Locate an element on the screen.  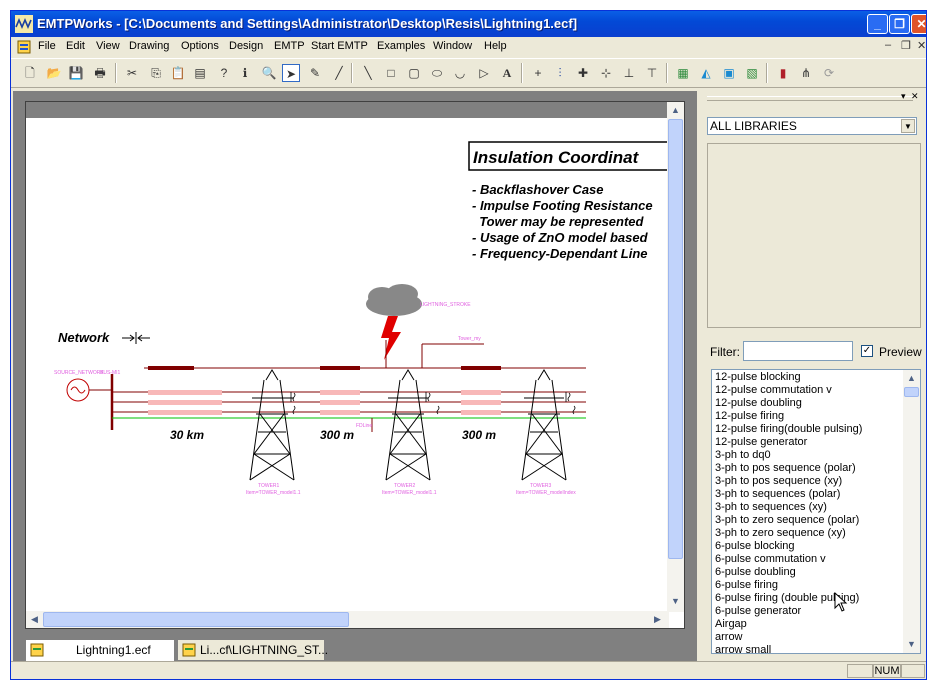
maximize-icon: ❐ is located at coordinates (899, 24).